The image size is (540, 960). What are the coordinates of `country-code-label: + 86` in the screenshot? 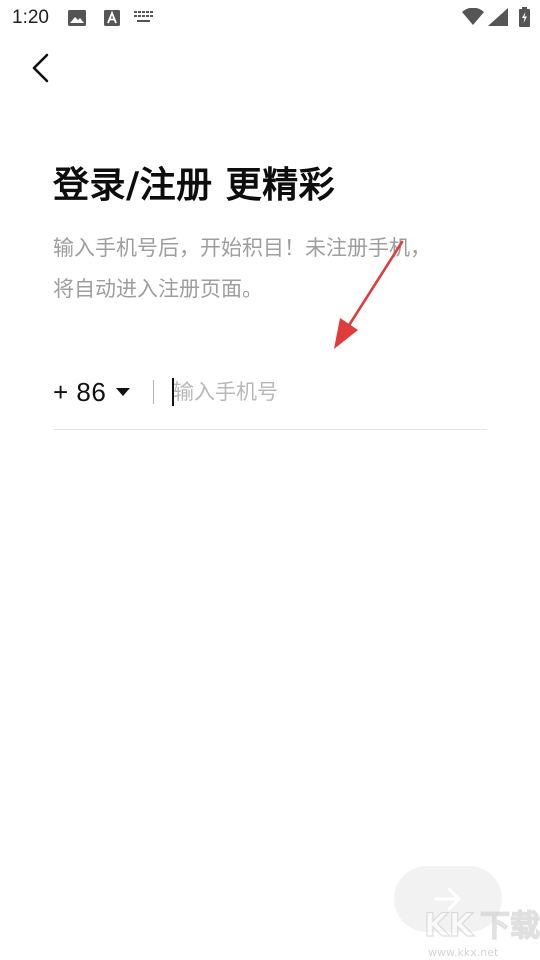 It's located at (80, 391).